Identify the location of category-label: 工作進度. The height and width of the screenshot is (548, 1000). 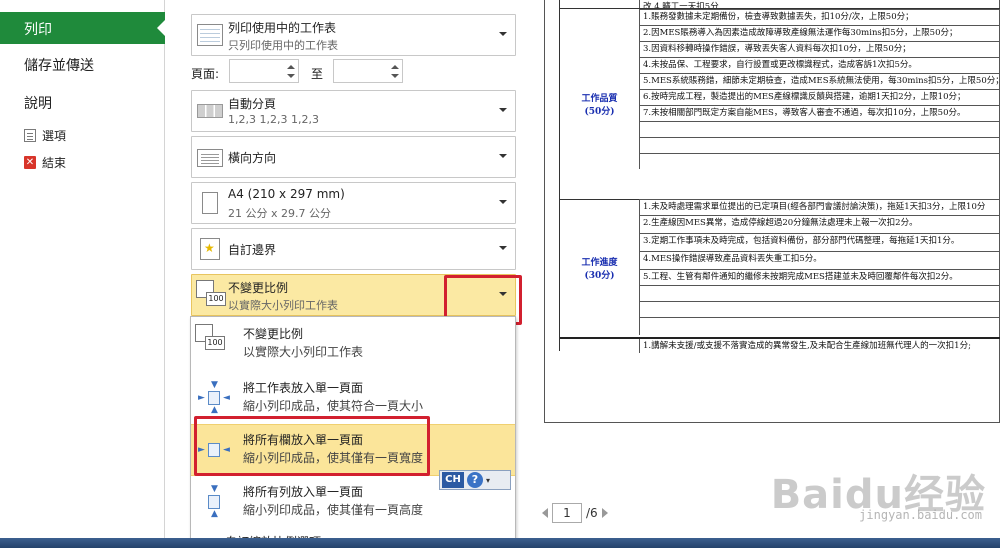
(599, 263).